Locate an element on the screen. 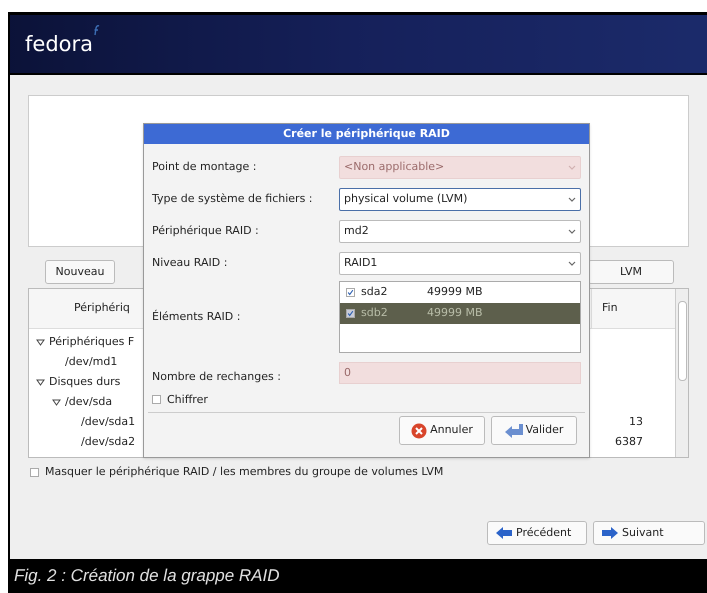 This screenshot has height=593, width=707. checkbox-label: Chiffrer is located at coordinates (187, 400).